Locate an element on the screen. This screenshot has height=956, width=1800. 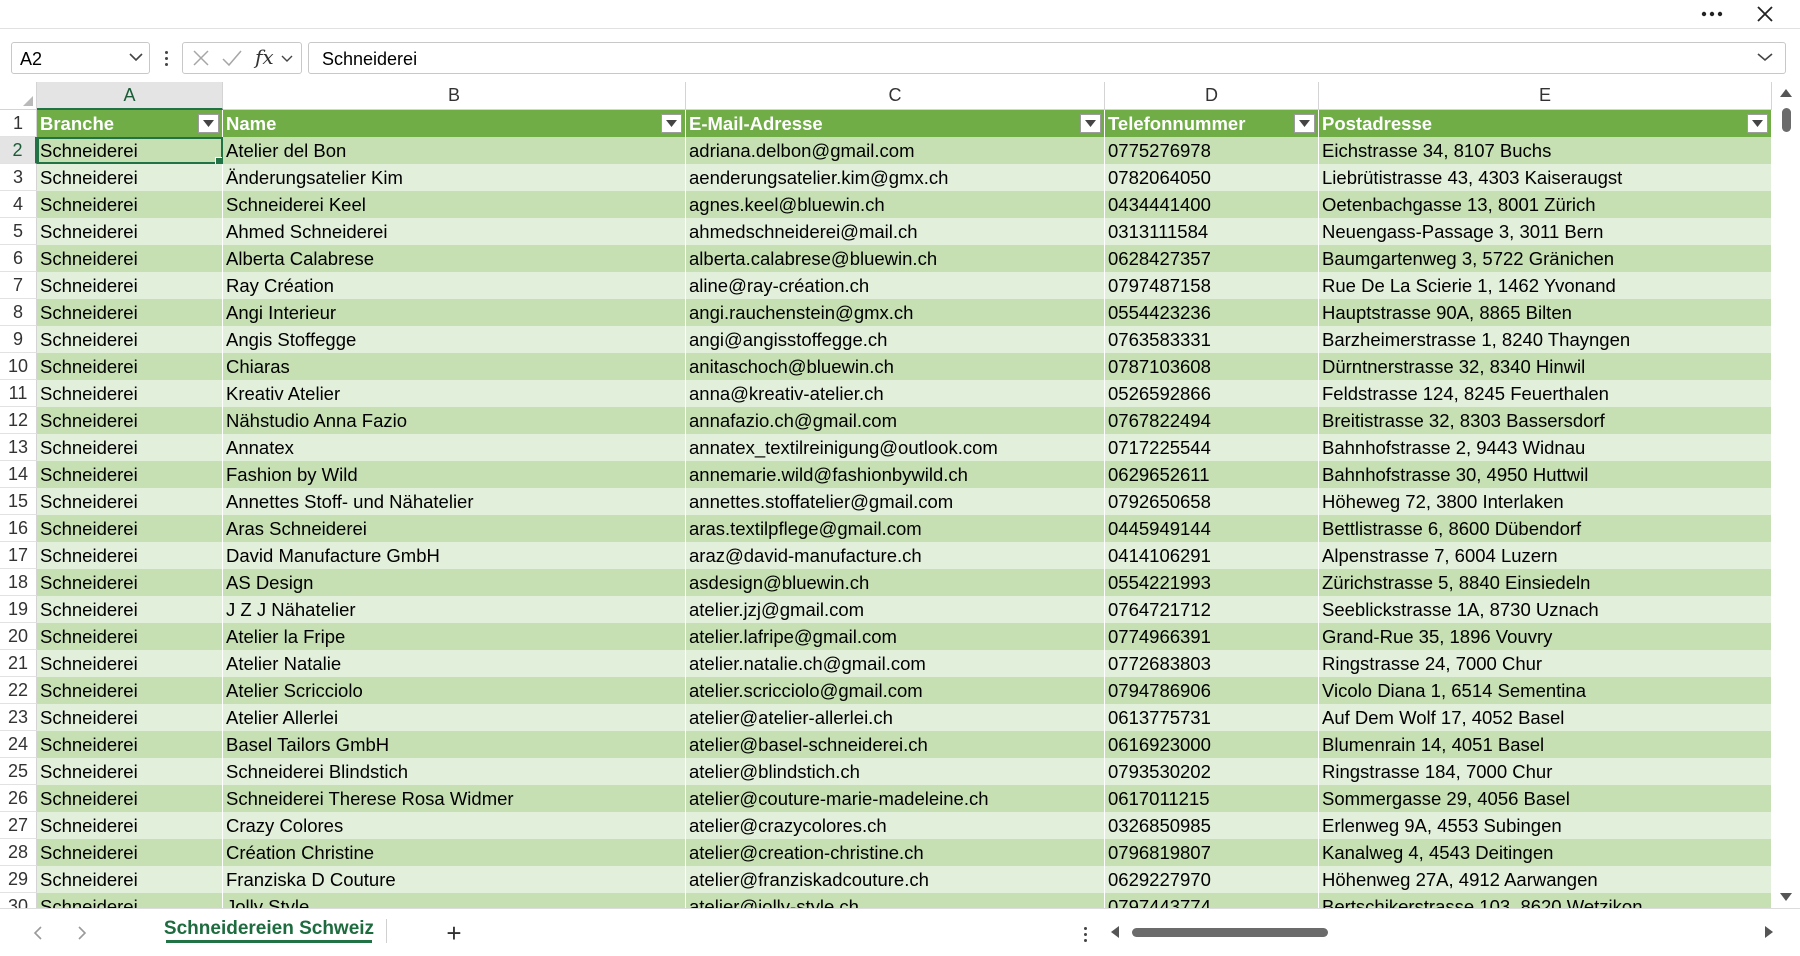
row-header: 22 is located at coordinates (18, 690).